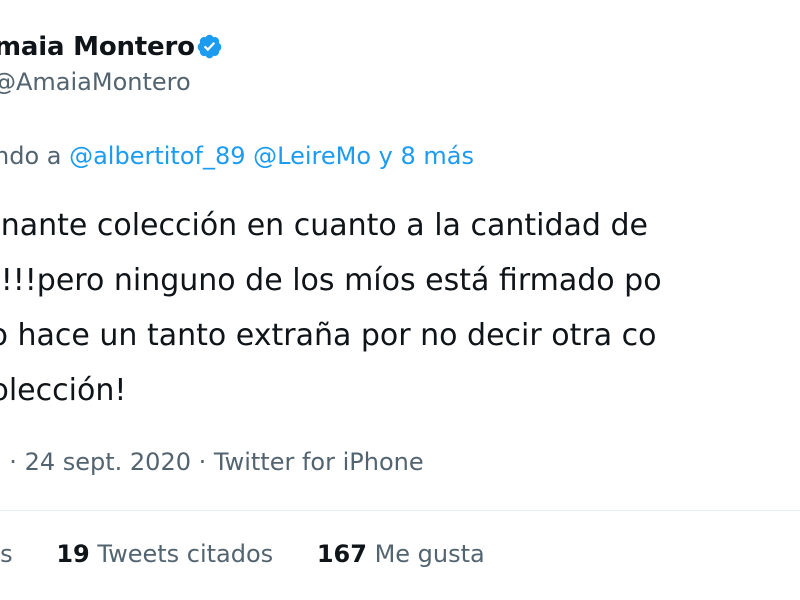 This screenshot has width=800, height=600. I want to click on tweet-header: maia Montero @AmaiaMontero, so click(400, 68).